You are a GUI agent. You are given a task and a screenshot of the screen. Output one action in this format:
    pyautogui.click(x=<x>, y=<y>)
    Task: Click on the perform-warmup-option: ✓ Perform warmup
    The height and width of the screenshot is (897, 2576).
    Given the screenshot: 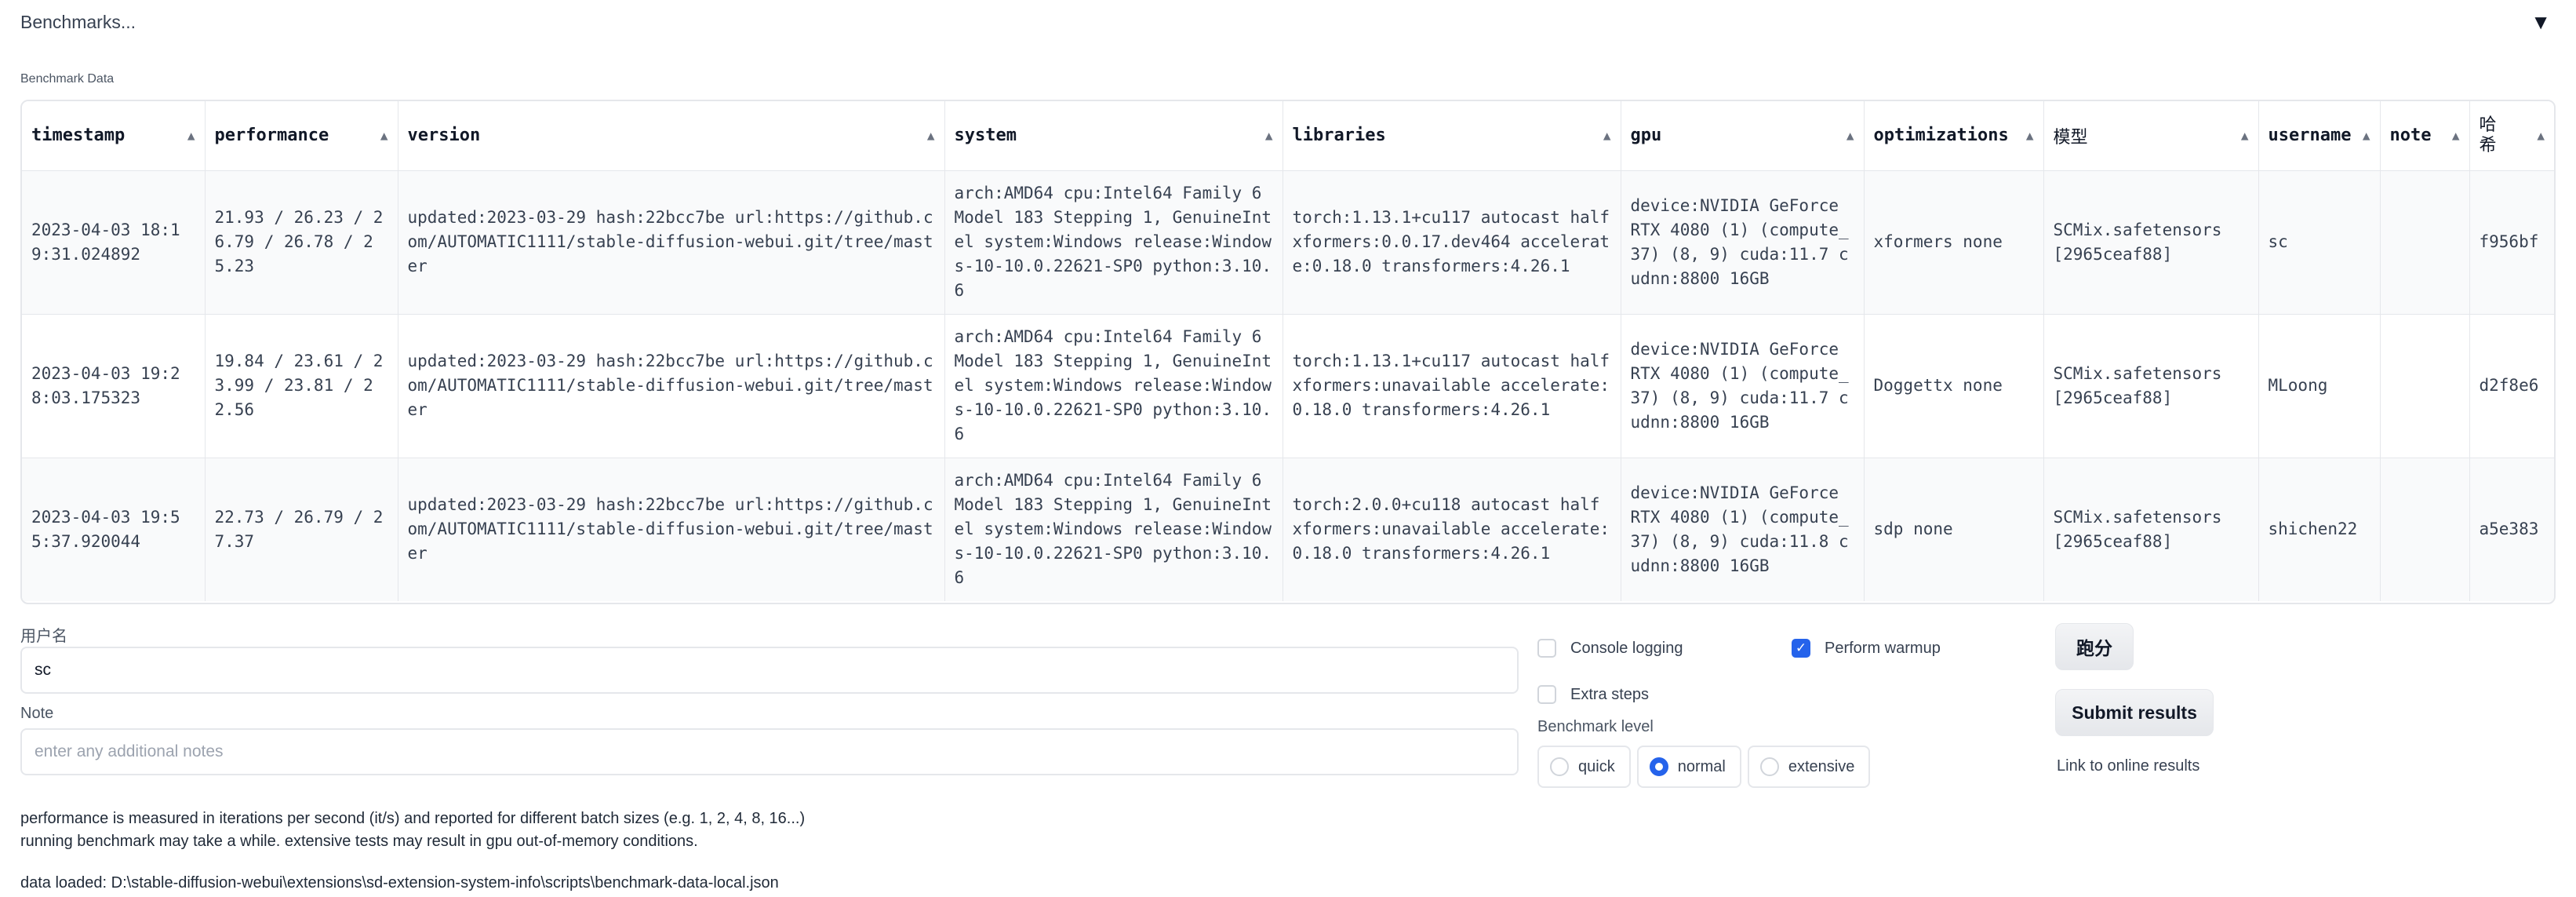 What is the action you would take?
    pyautogui.click(x=1867, y=648)
    